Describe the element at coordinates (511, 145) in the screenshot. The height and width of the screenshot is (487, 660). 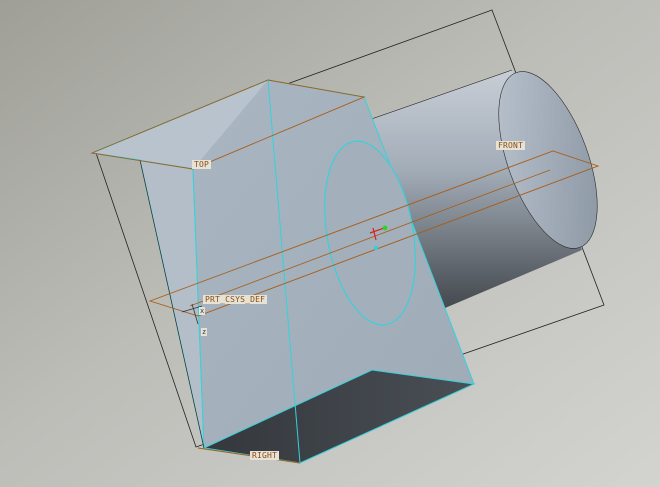
I see `front-datum-label: FRONT` at that location.